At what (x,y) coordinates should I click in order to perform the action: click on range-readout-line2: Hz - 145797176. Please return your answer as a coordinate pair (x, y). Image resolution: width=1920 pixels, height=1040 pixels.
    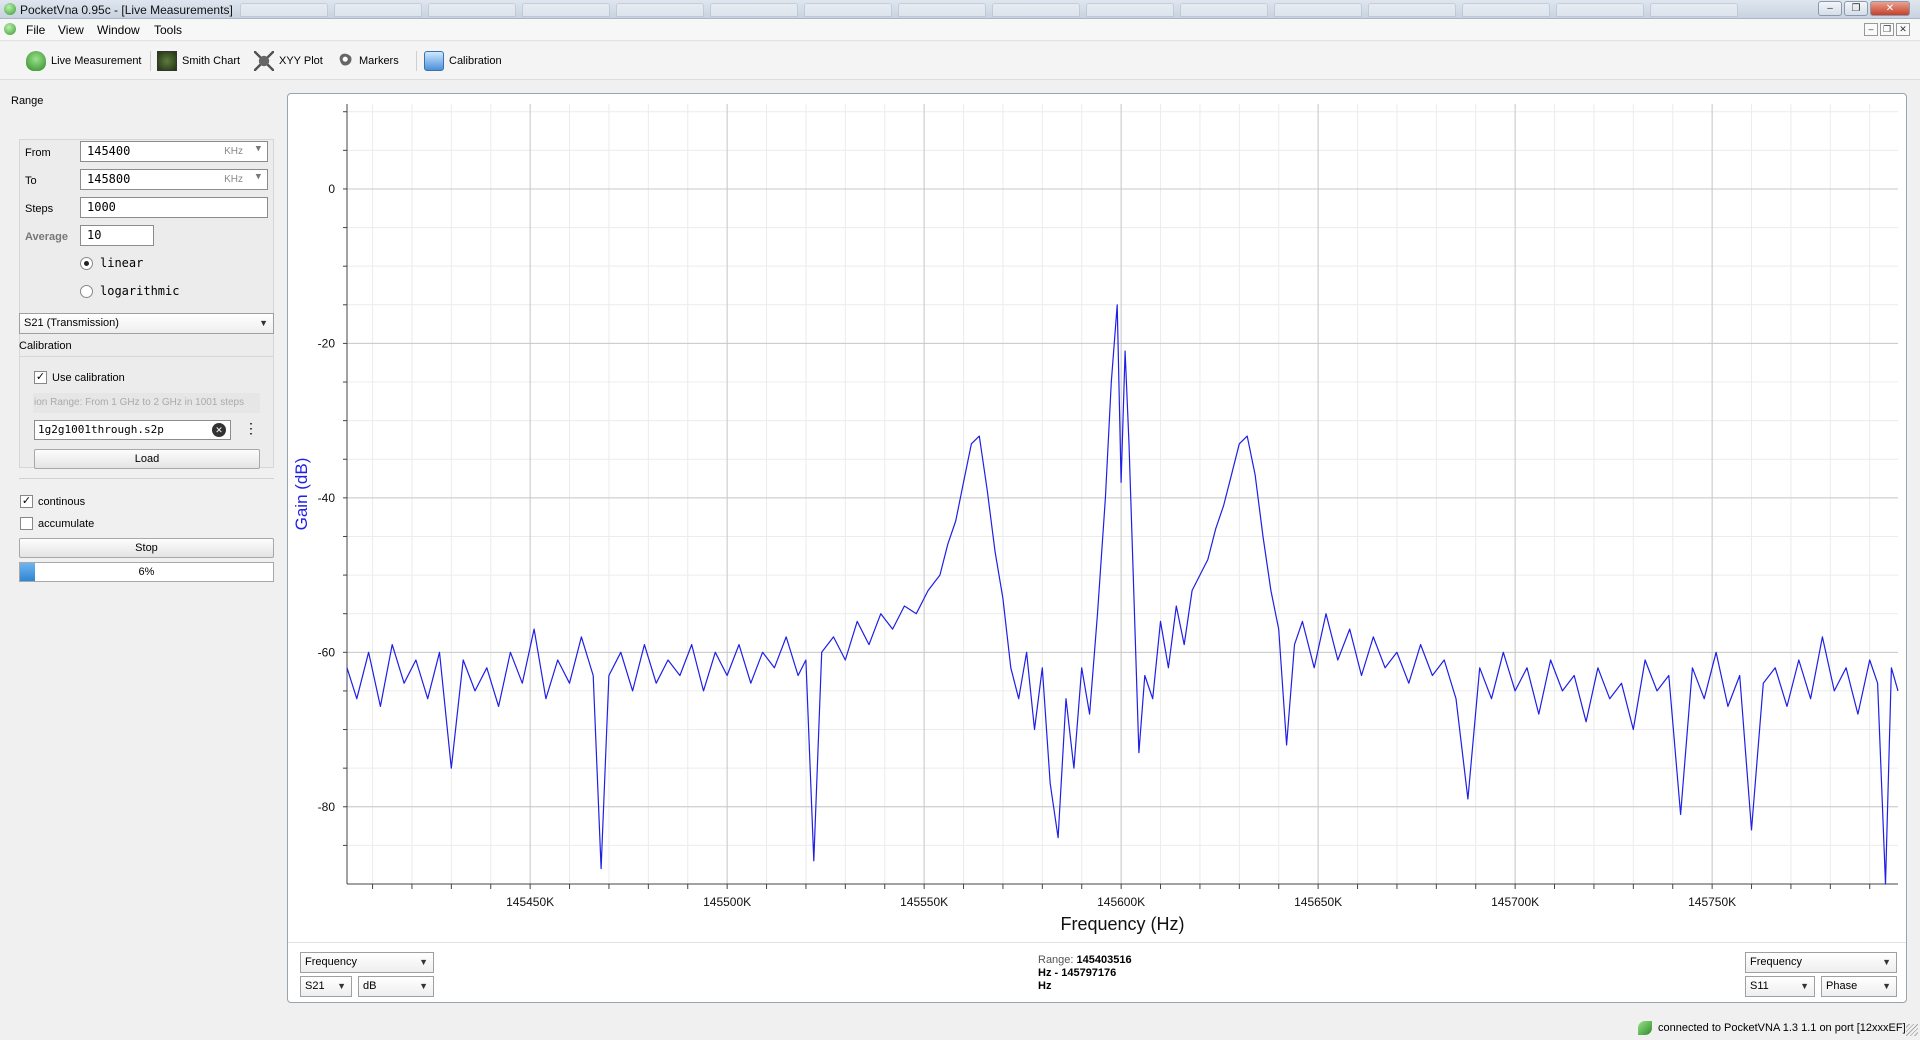
    Looking at the image, I should click on (1077, 973).